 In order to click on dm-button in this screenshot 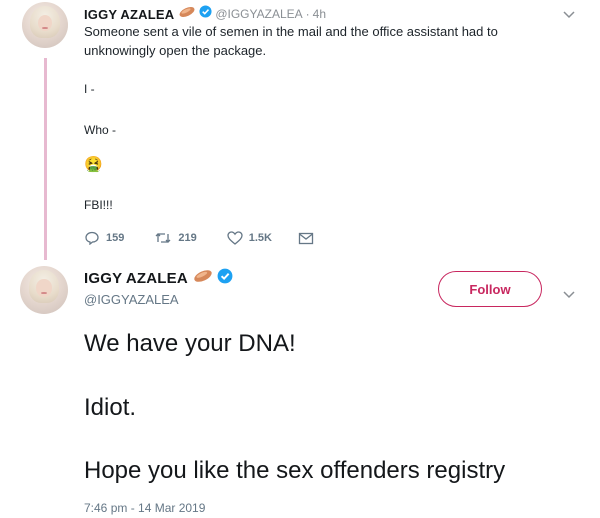, I will do `click(306, 238)`.